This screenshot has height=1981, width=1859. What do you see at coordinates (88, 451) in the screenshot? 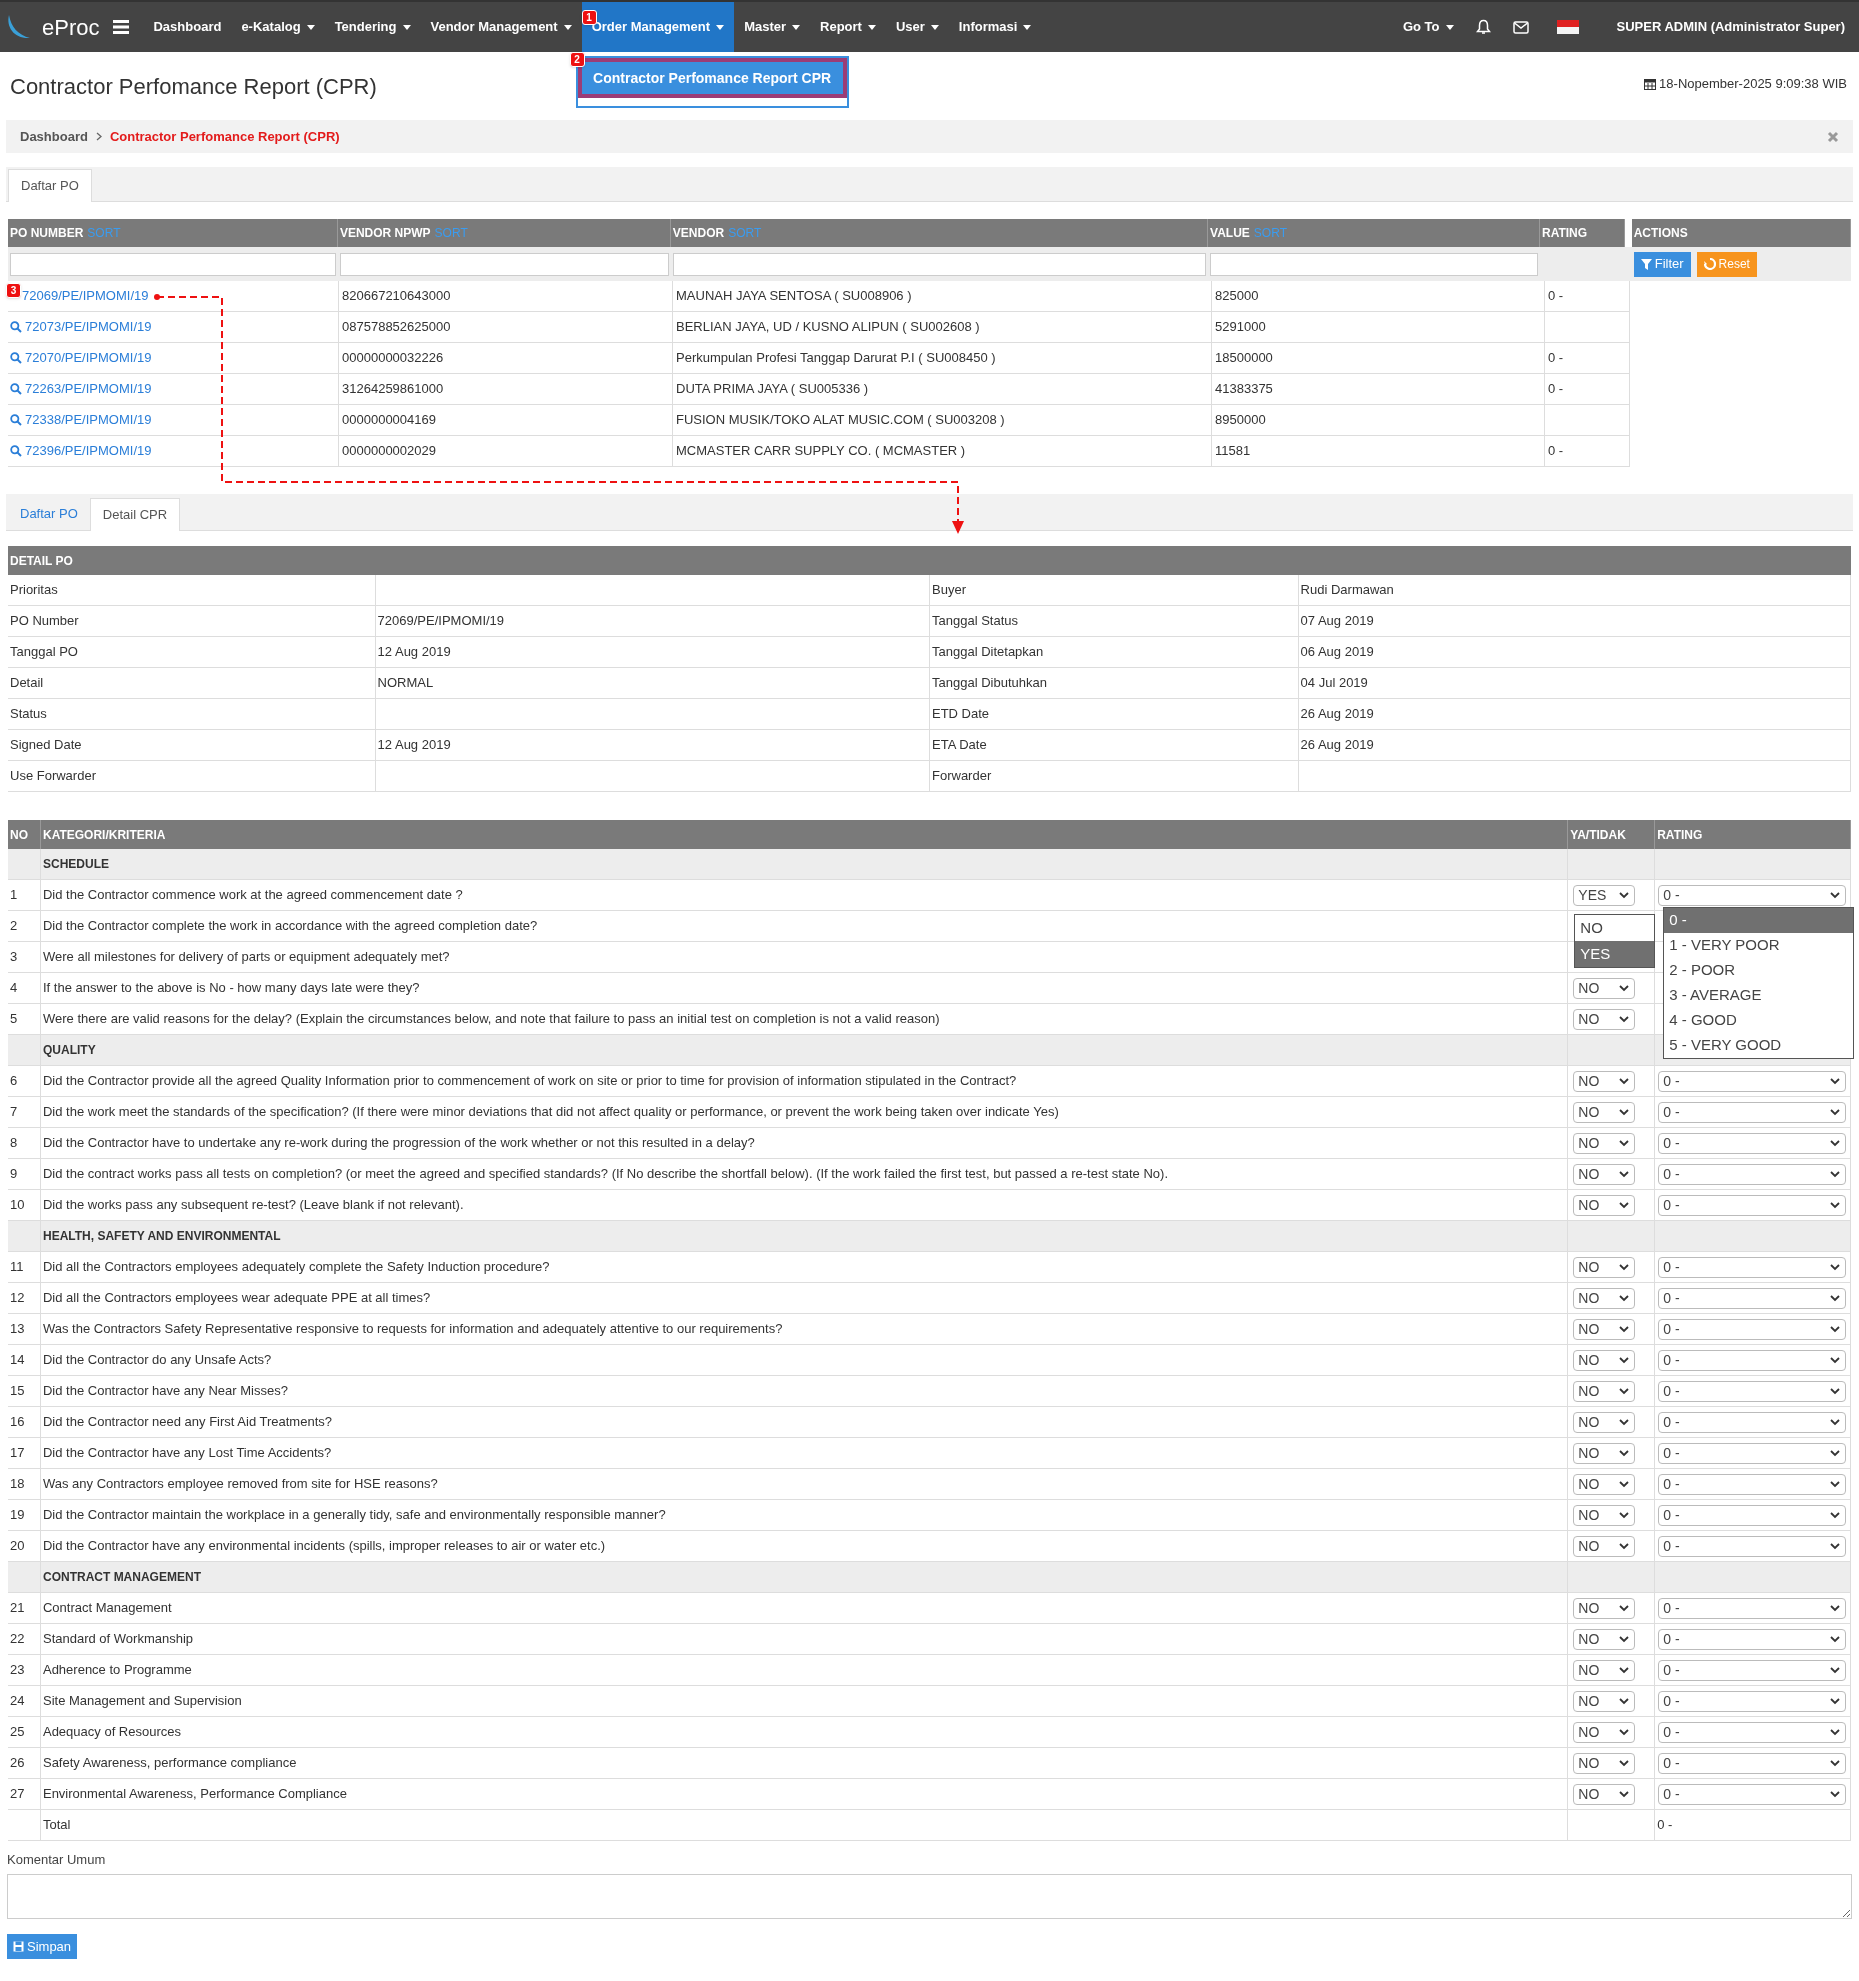
I see `po-number-link: 72396/PE/IPMOMI/19` at bounding box center [88, 451].